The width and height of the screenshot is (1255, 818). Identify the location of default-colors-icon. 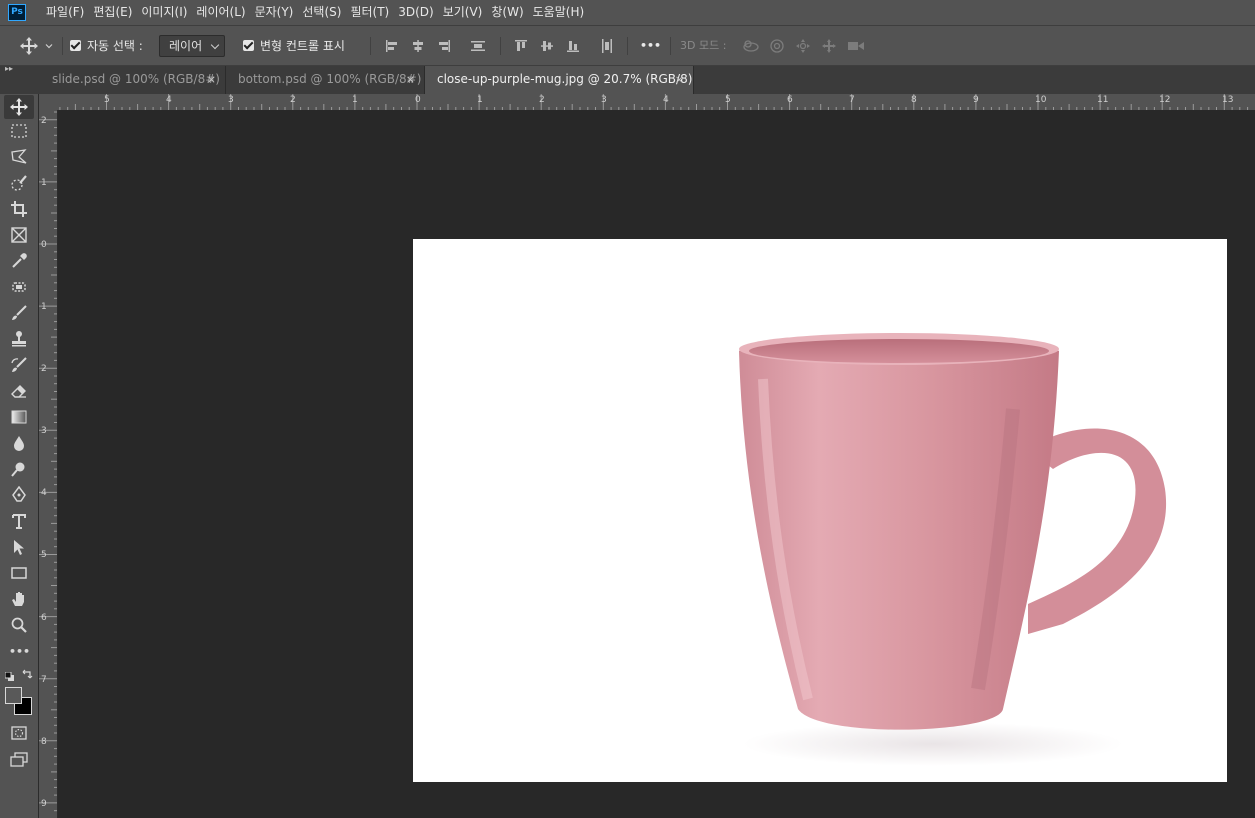
(9, 675).